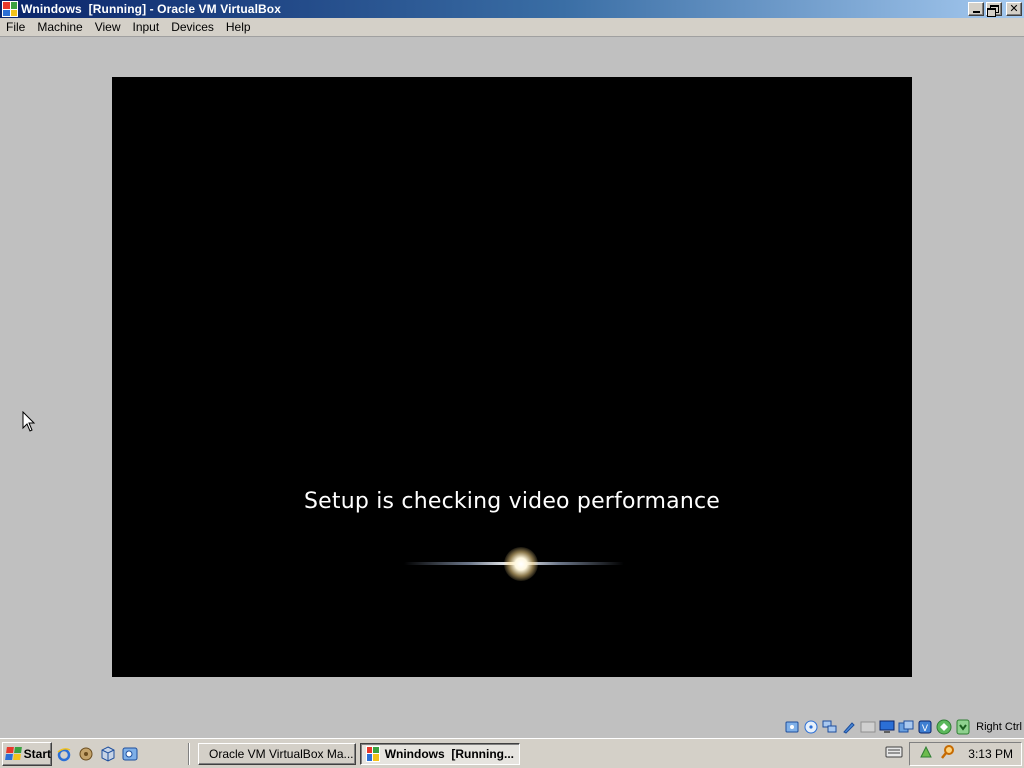  What do you see at coordinates (512, 27) in the screenshot?
I see `menu-bar: File Machine View Input Devices Help` at bounding box center [512, 27].